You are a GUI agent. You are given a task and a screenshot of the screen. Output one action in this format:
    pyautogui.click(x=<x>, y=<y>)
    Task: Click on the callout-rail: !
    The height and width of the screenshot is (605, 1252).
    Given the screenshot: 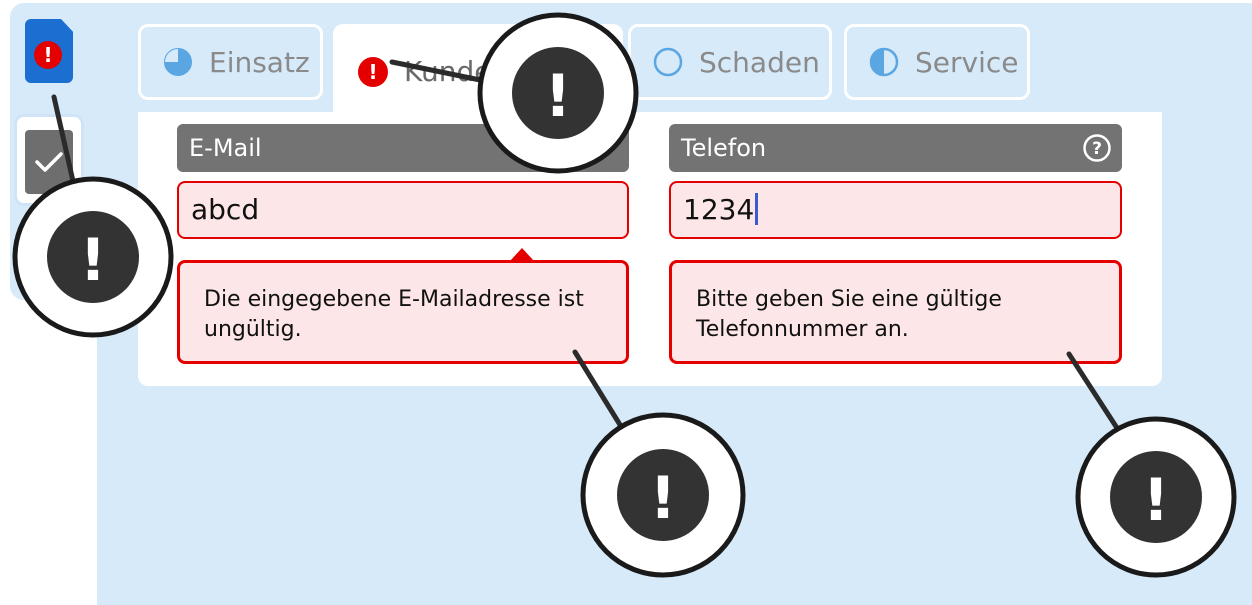 What is the action you would take?
    pyautogui.click(x=93, y=257)
    